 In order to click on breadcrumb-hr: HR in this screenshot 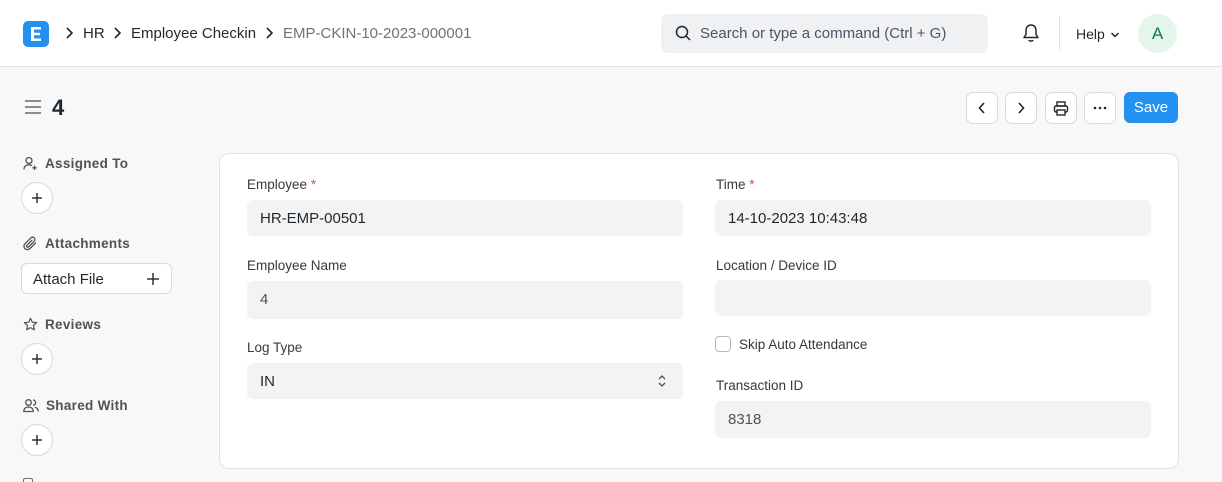, I will do `click(94, 33)`.